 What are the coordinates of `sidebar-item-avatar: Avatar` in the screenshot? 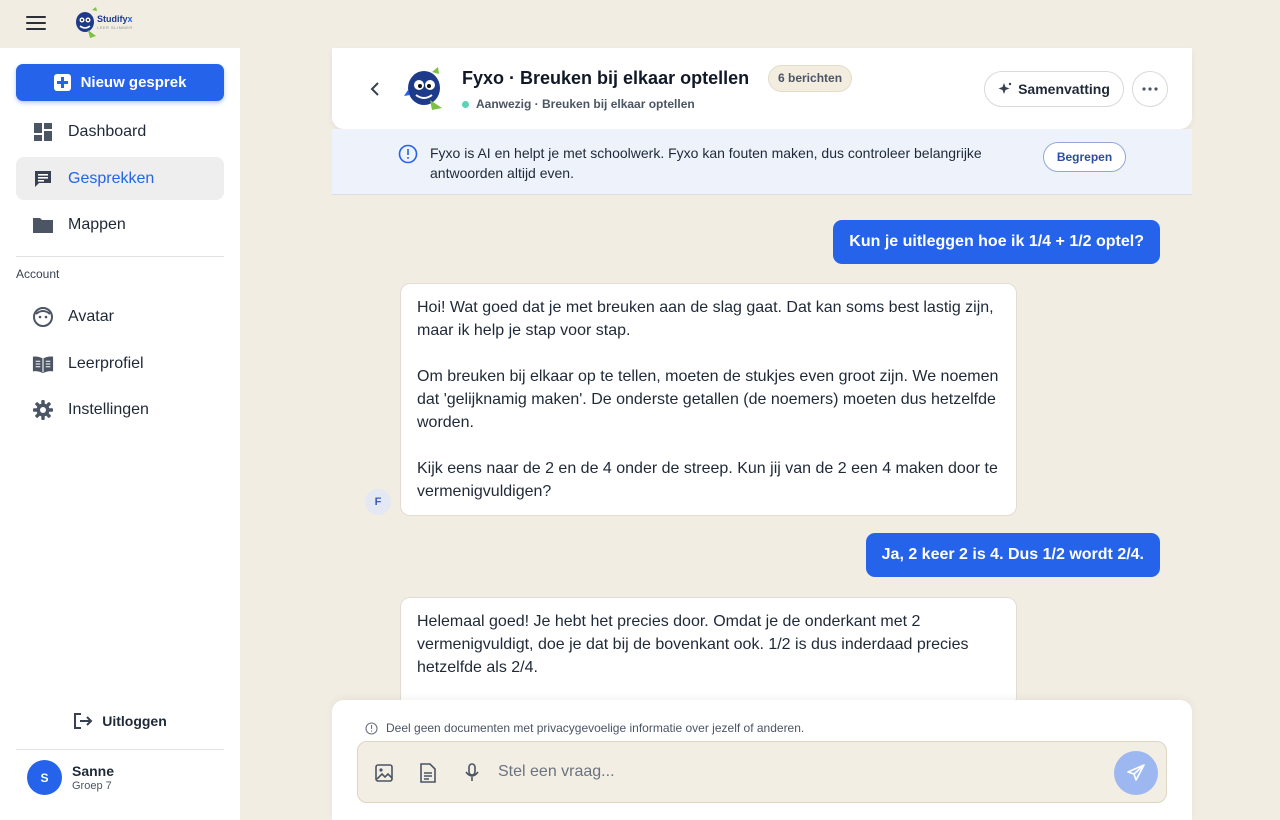 It's located at (120, 316).